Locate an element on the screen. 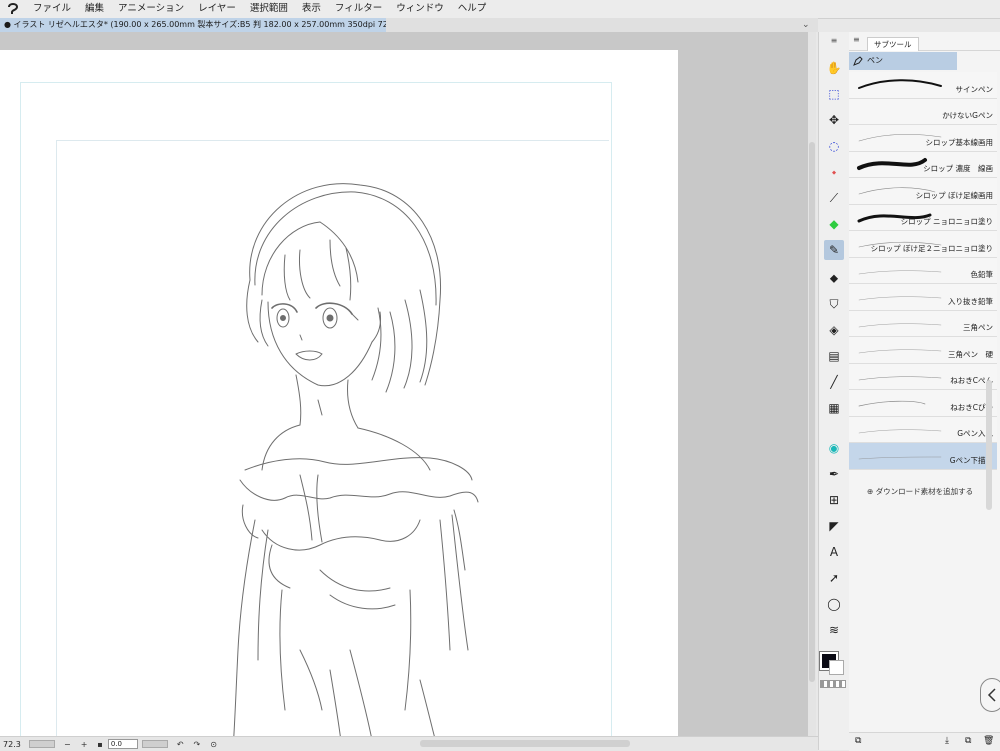 The height and width of the screenshot is (751, 1000). zoom-in-button: + is located at coordinates (84, 744).